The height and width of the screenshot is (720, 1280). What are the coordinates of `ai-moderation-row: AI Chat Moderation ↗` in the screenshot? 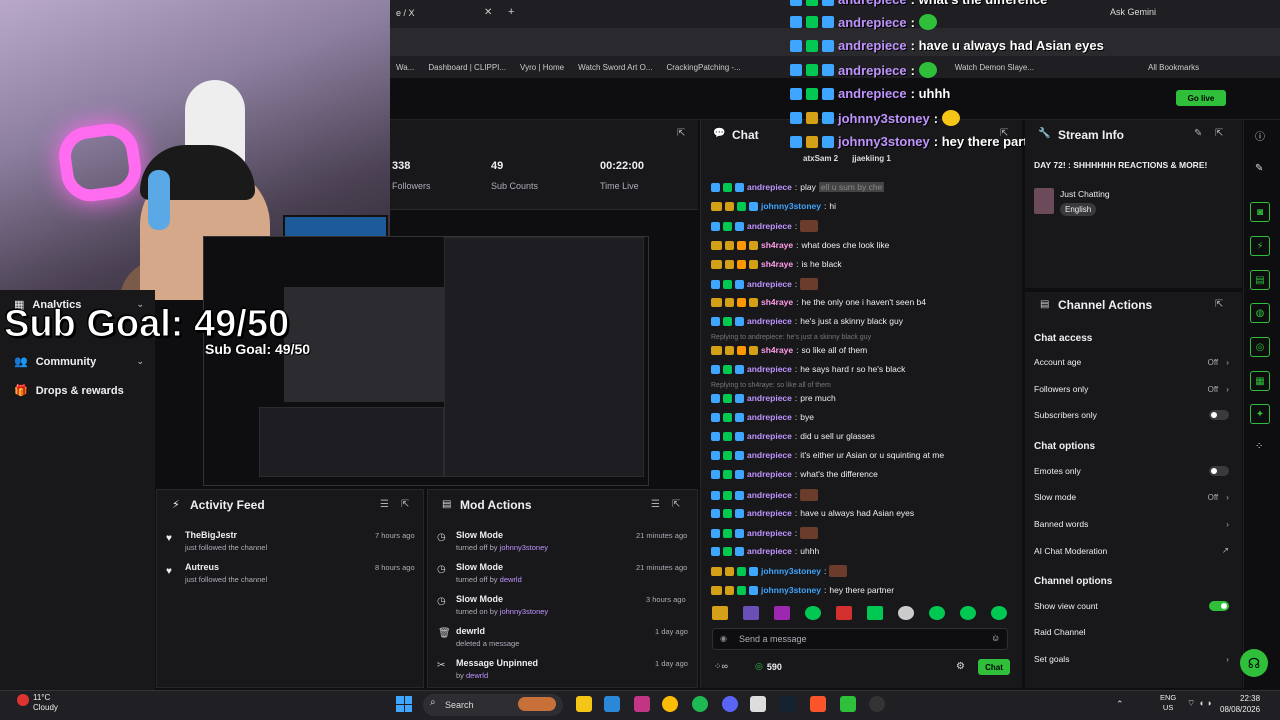 It's located at (1131, 550).